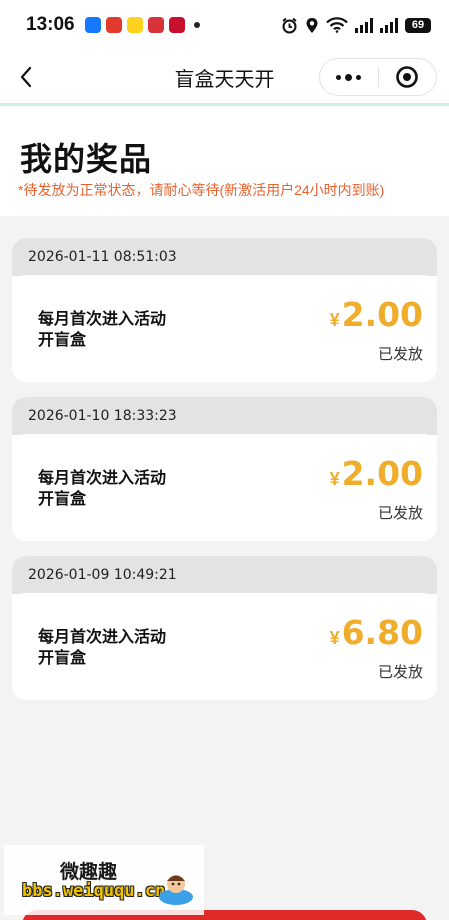 The image size is (449, 920). I want to click on status-time: 13:06, so click(50, 24).